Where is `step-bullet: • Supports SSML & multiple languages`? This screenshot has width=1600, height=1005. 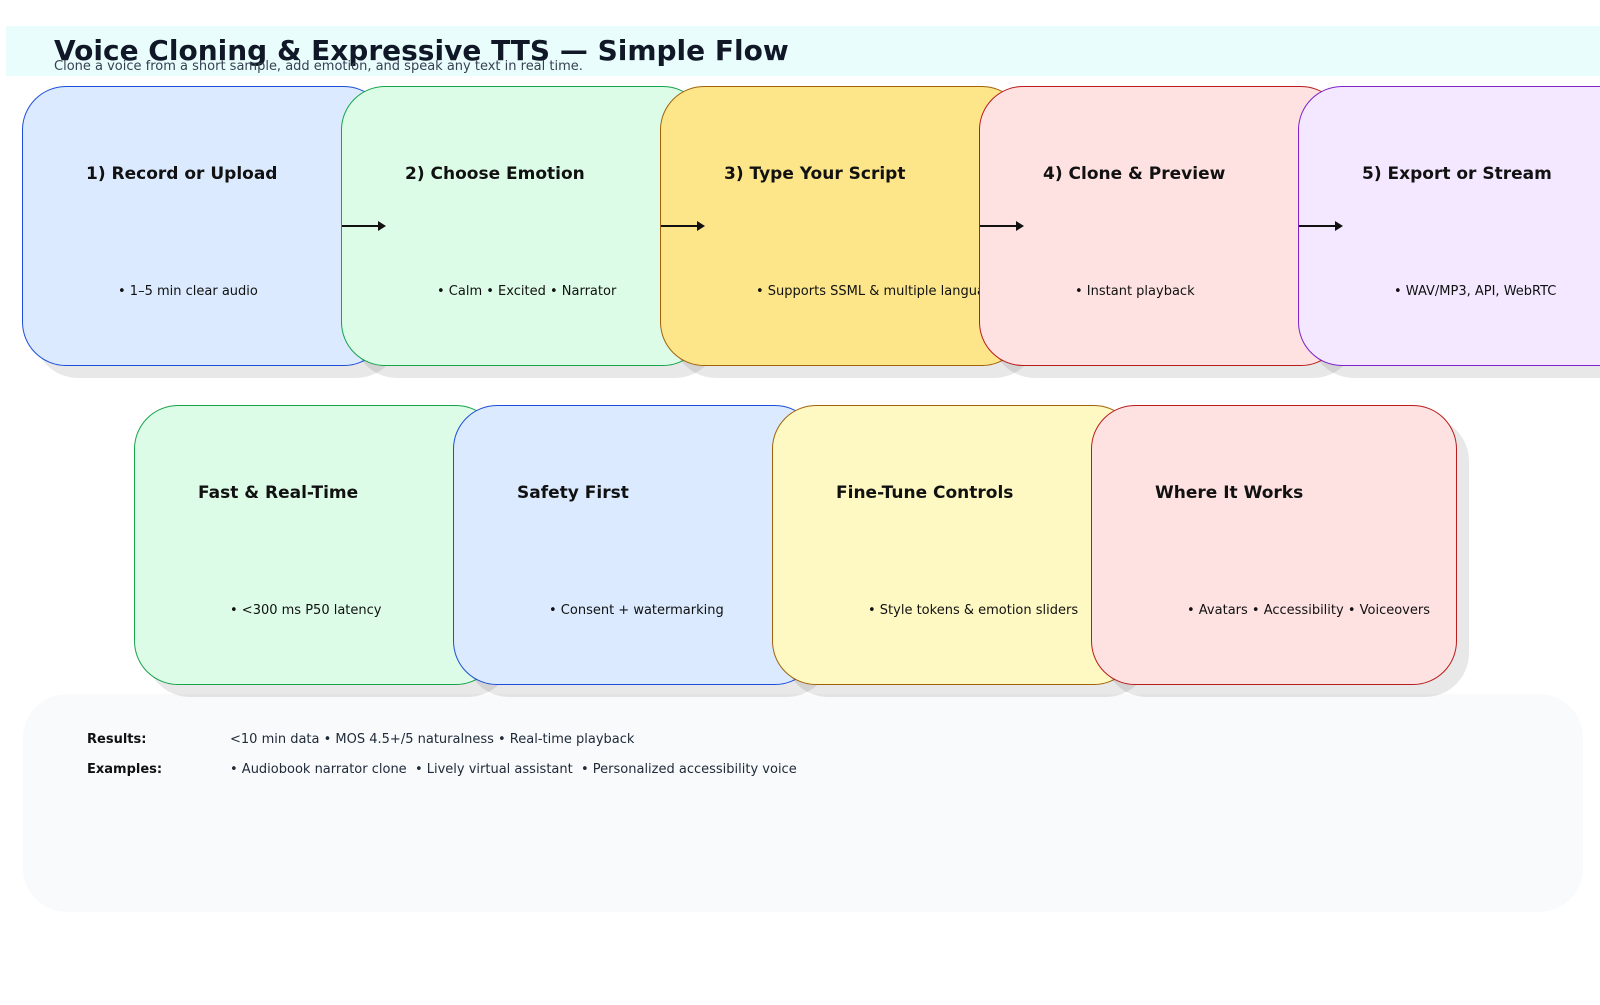 step-bullet: • Supports SSML & multiple languages is located at coordinates (882, 291).